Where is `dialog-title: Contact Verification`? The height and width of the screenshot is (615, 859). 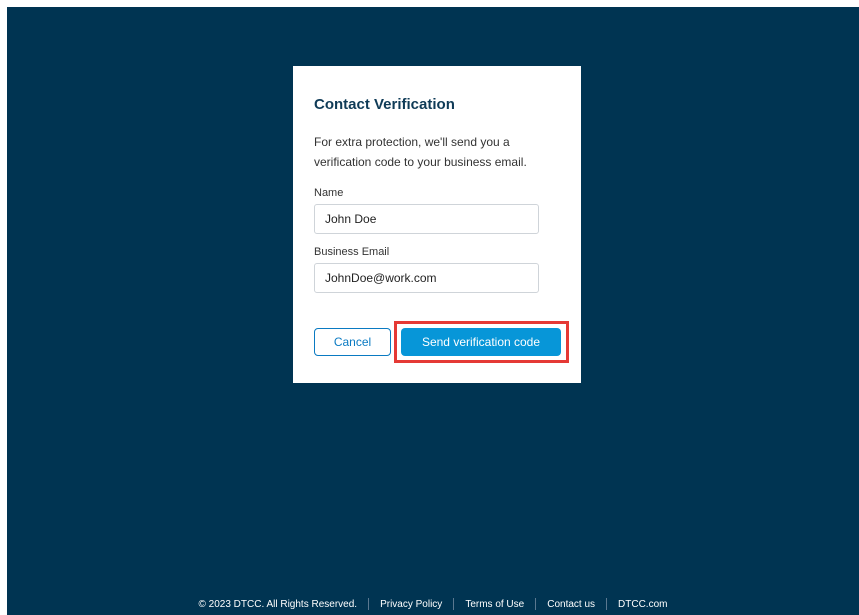
dialog-title: Contact Verification is located at coordinates (384, 104).